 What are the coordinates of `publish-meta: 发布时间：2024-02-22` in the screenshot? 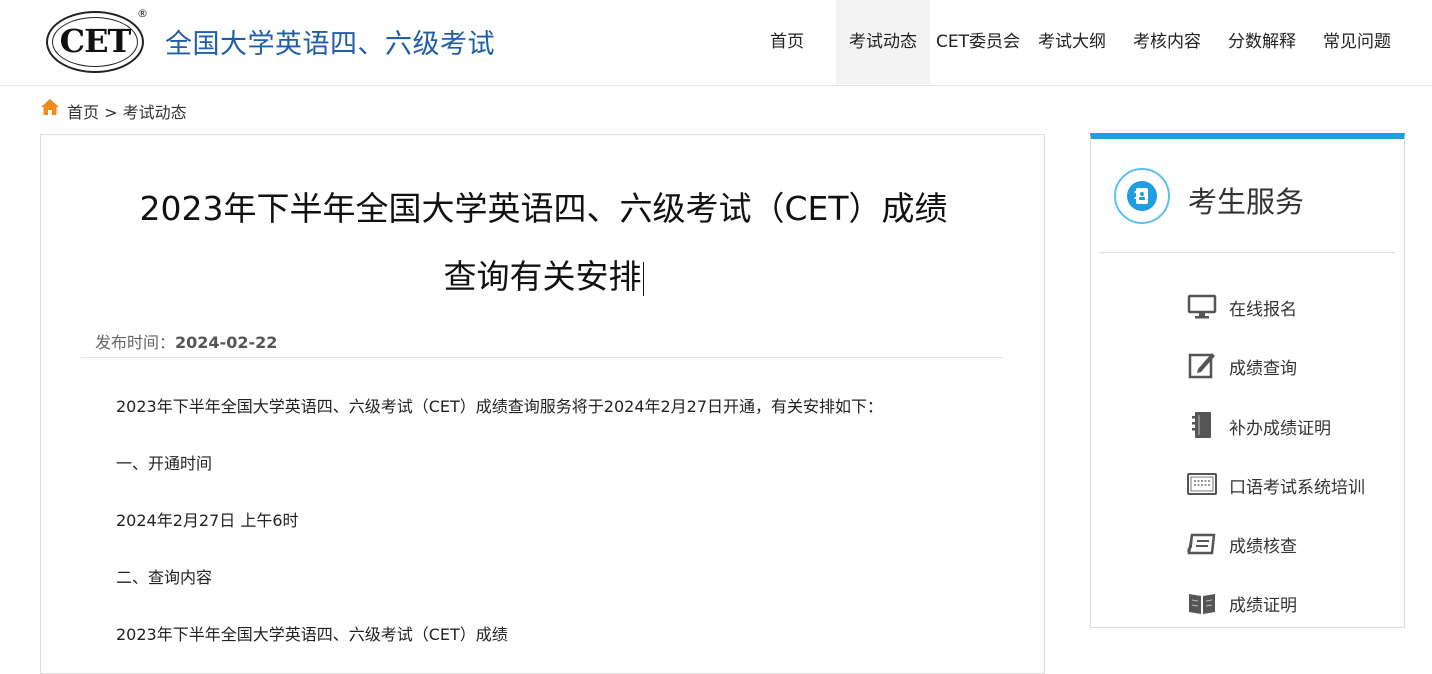 It's located at (186, 341).